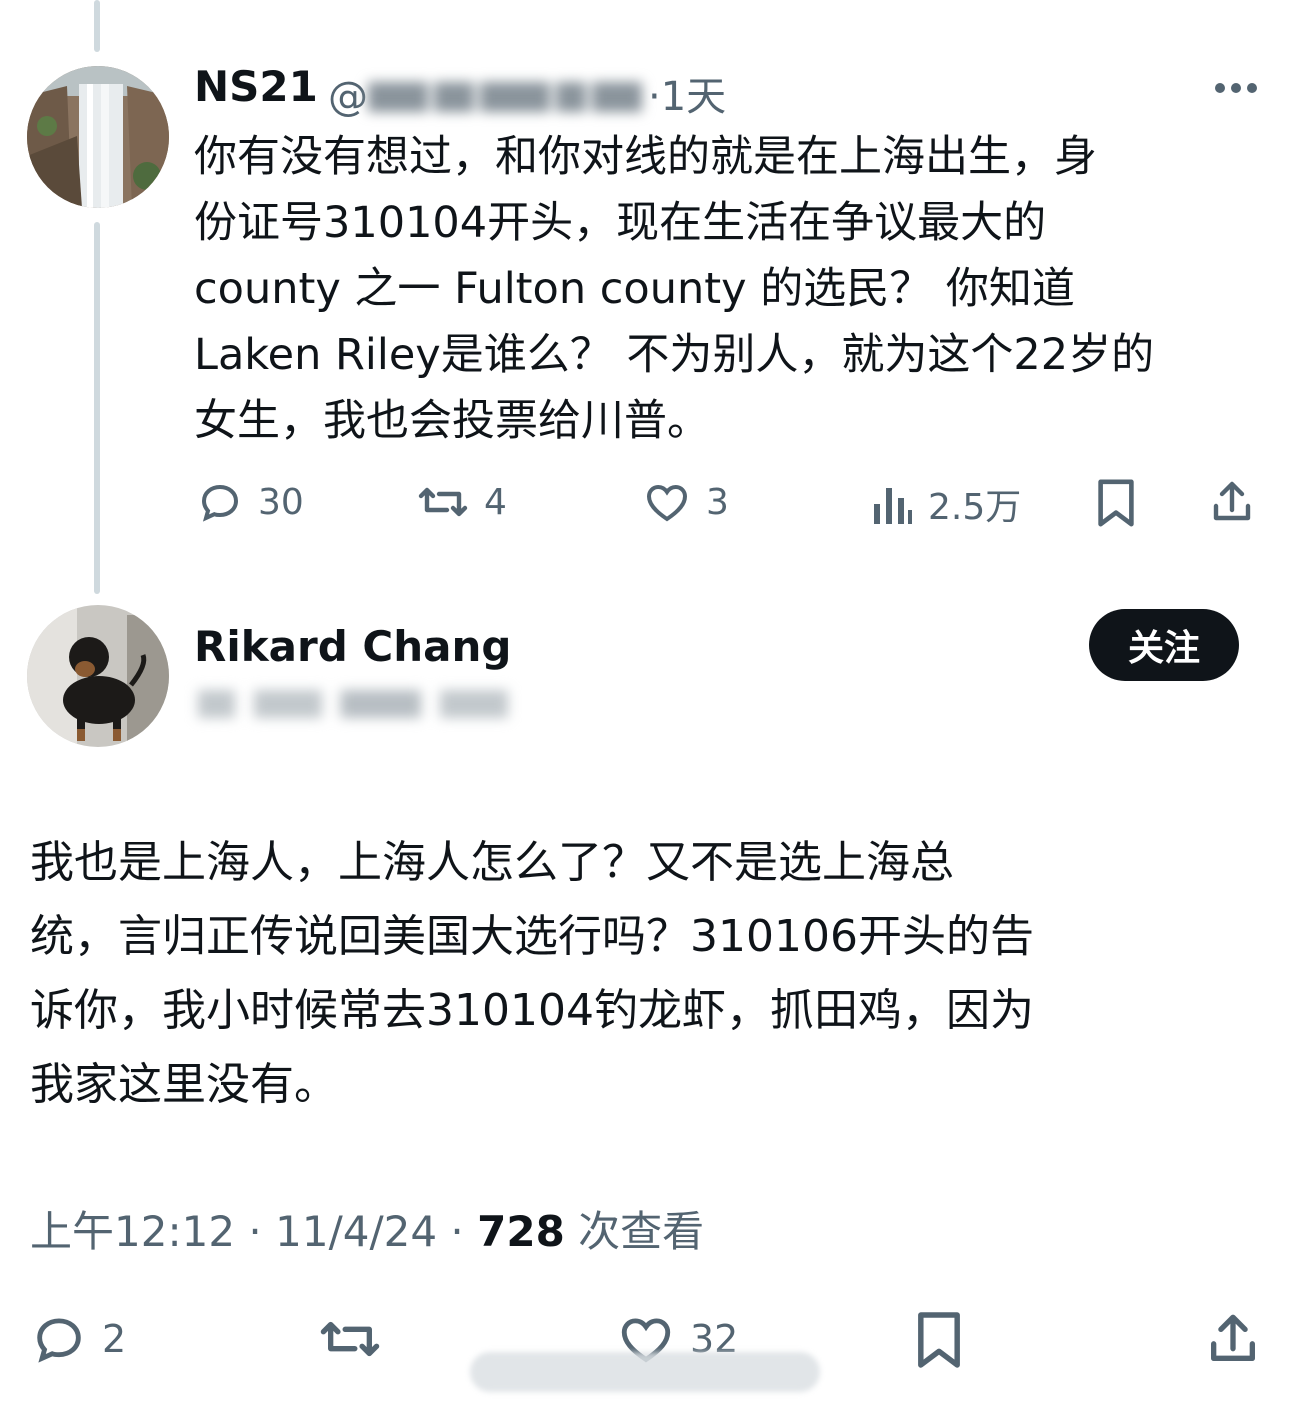 The height and width of the screenshot is (1404, 1290). Describe the element at coordinates (114, 1339) in the screenshot. I see `reply-count: 2` at that location.